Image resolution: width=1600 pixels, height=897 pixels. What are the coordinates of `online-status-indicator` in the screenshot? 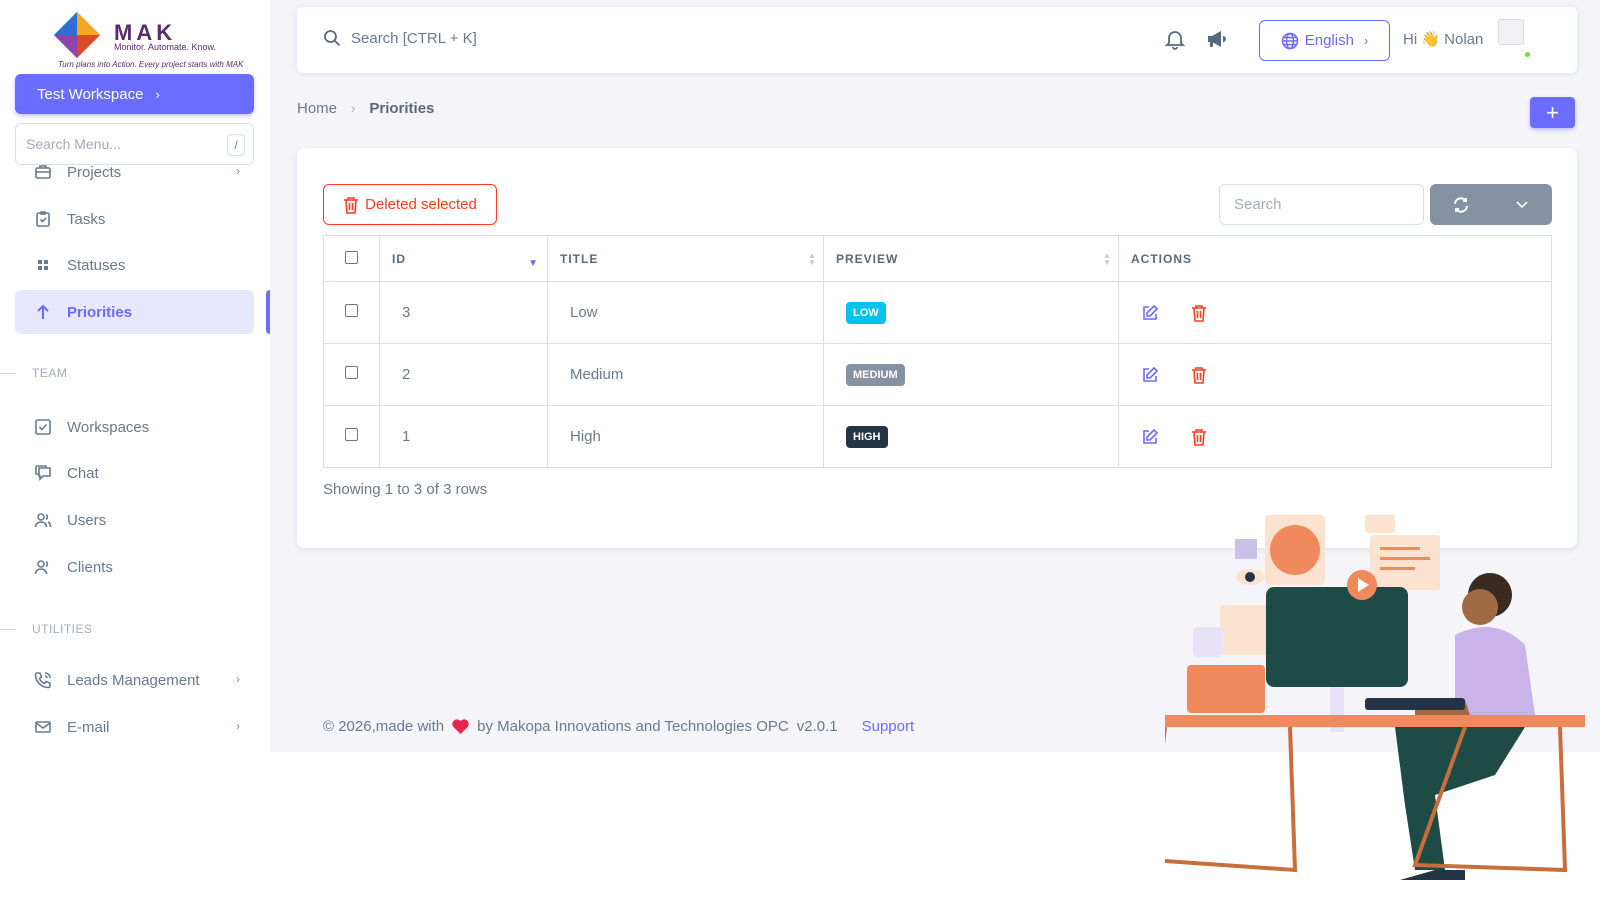 It's located at (1527, 54).